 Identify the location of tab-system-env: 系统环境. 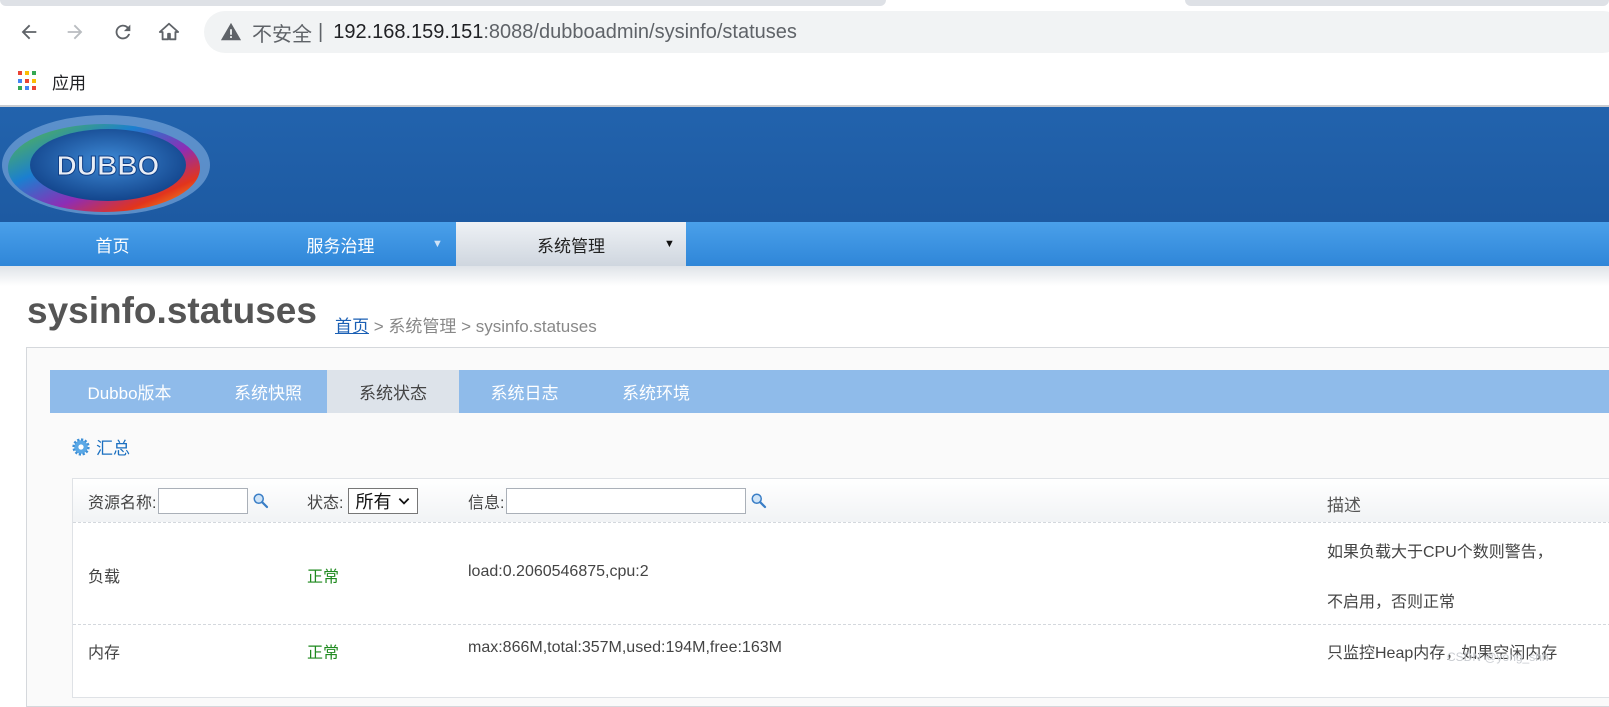
(656, 391).